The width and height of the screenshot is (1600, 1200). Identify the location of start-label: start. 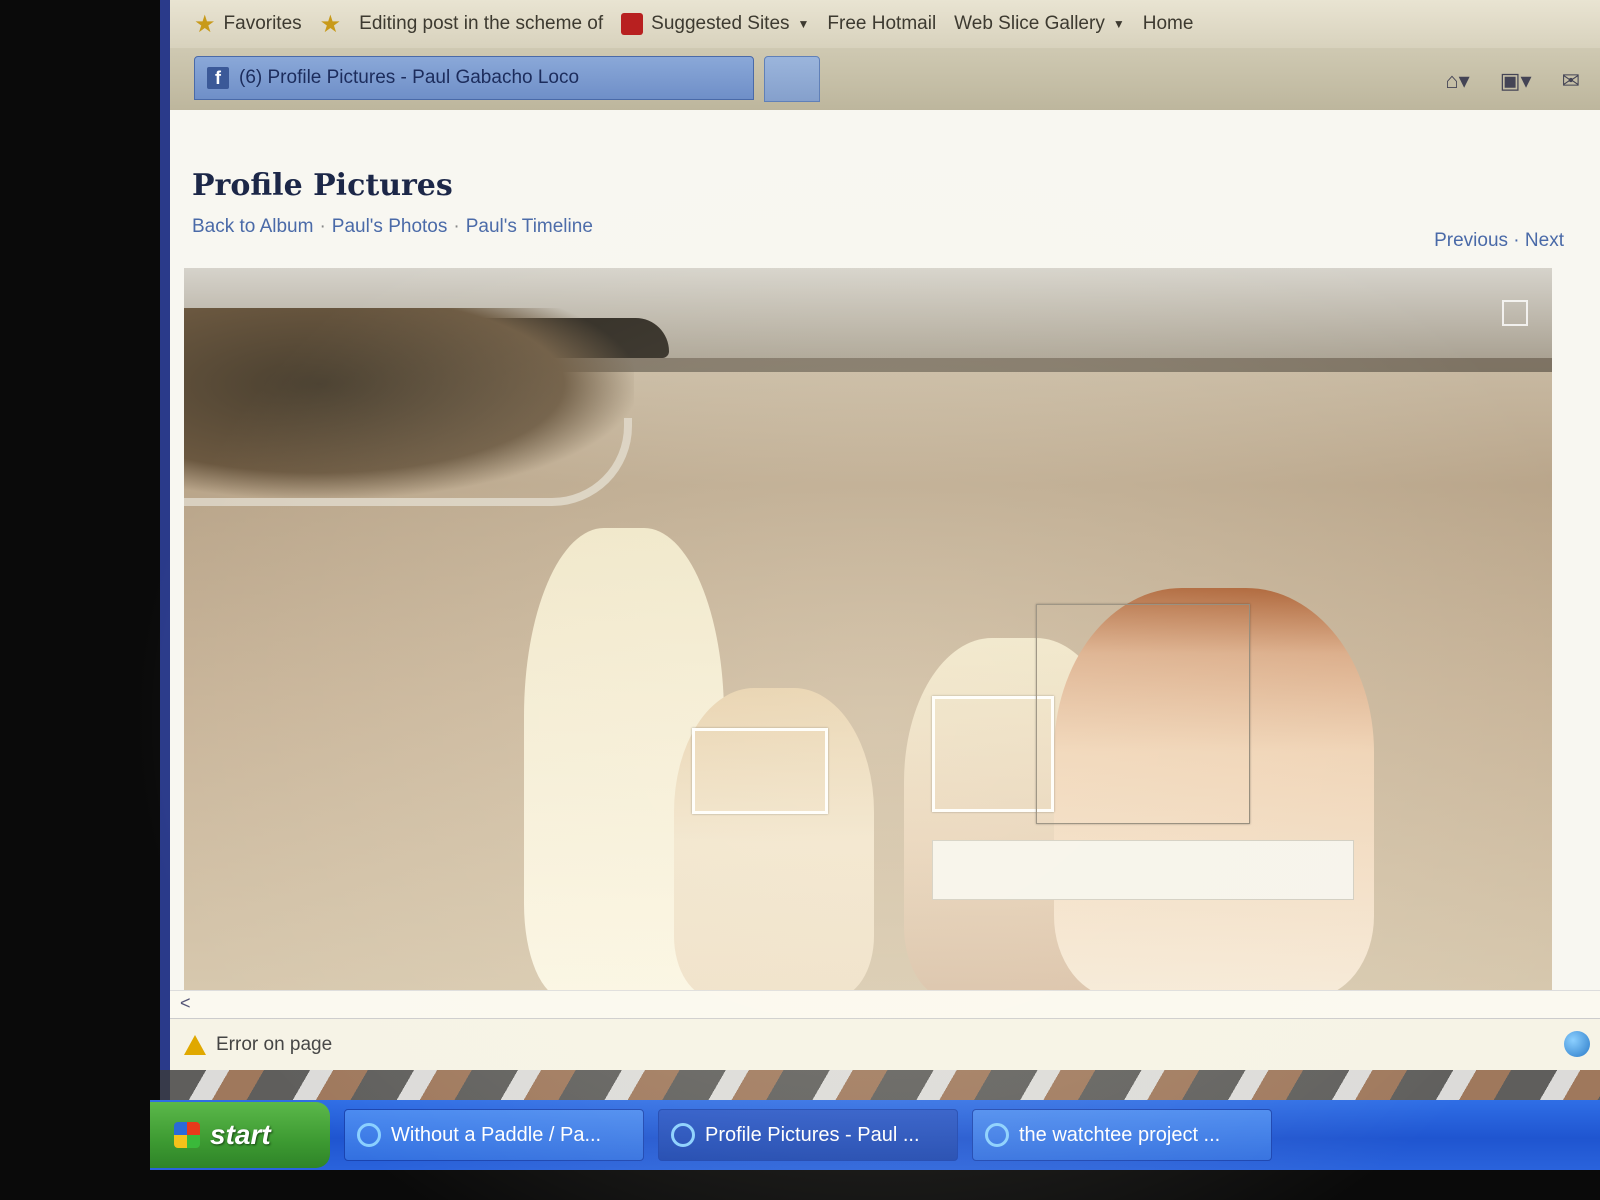
(240, 1134).